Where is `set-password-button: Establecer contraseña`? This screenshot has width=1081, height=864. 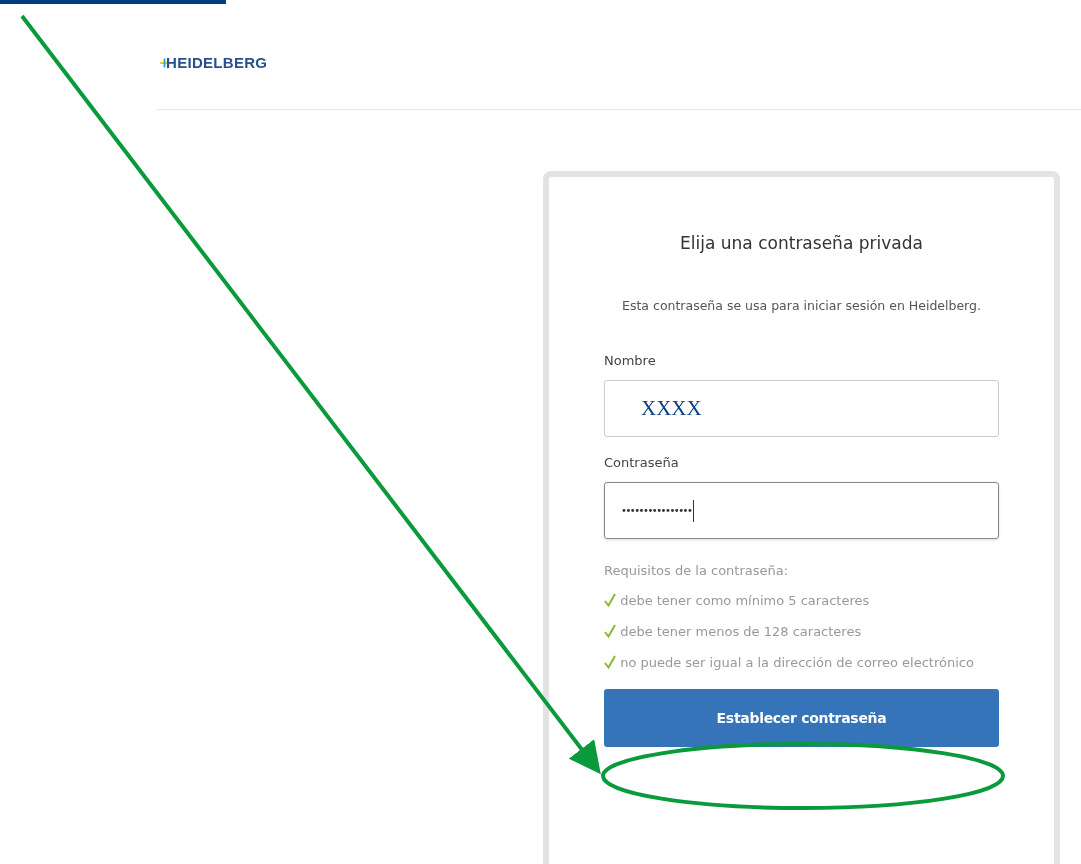
set-password-button: Establecer contraseña is located at coordinates (801, 718).